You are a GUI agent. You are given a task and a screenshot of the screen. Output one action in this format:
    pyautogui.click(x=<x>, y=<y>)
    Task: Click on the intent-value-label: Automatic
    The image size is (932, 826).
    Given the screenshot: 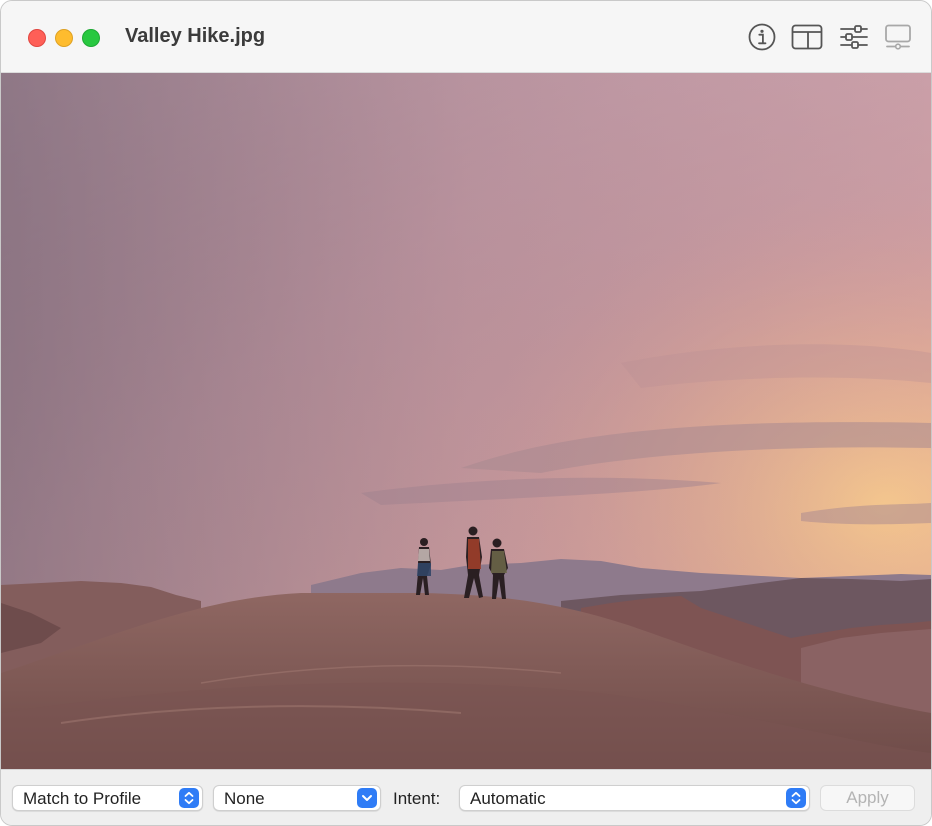 What is the action you would take?
    pyautogui.click(x=508, y=798)
    